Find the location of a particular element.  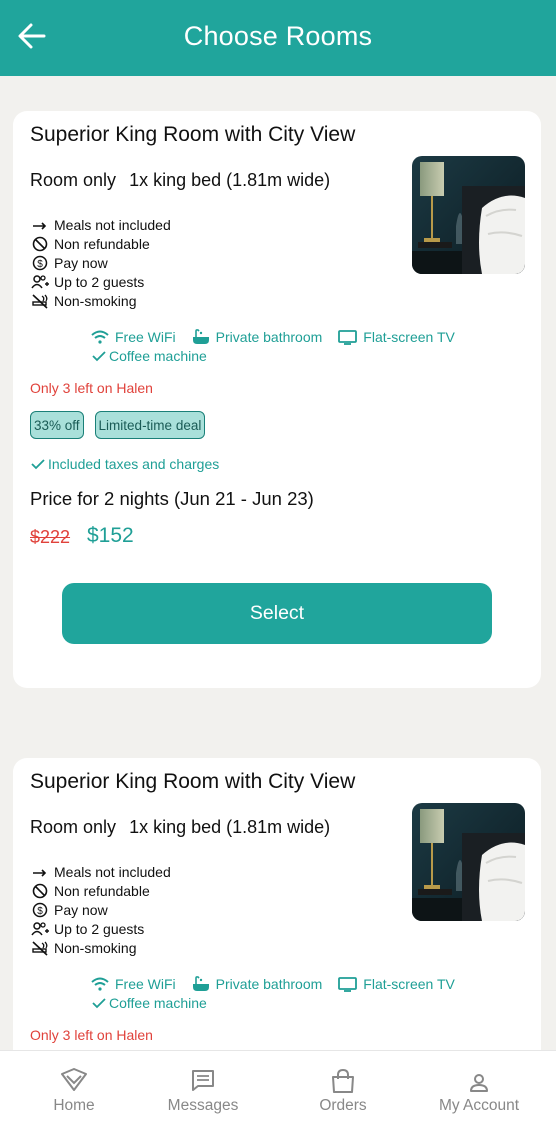

discounted-price: $152 is located at coordinates (110, 535).